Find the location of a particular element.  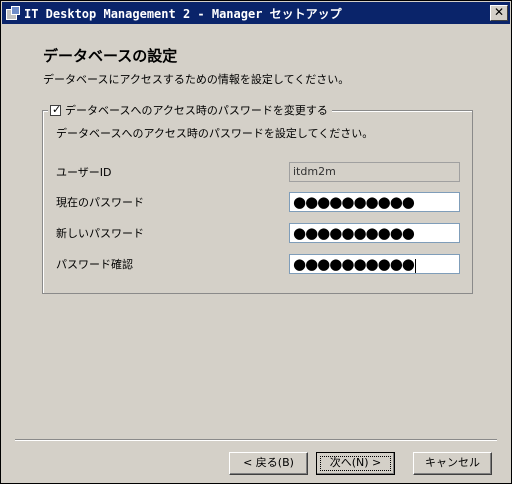

page-header: データベースの設定 データベースにアクセスするための情報を設定してください。 is located at coordinates (256, 58).